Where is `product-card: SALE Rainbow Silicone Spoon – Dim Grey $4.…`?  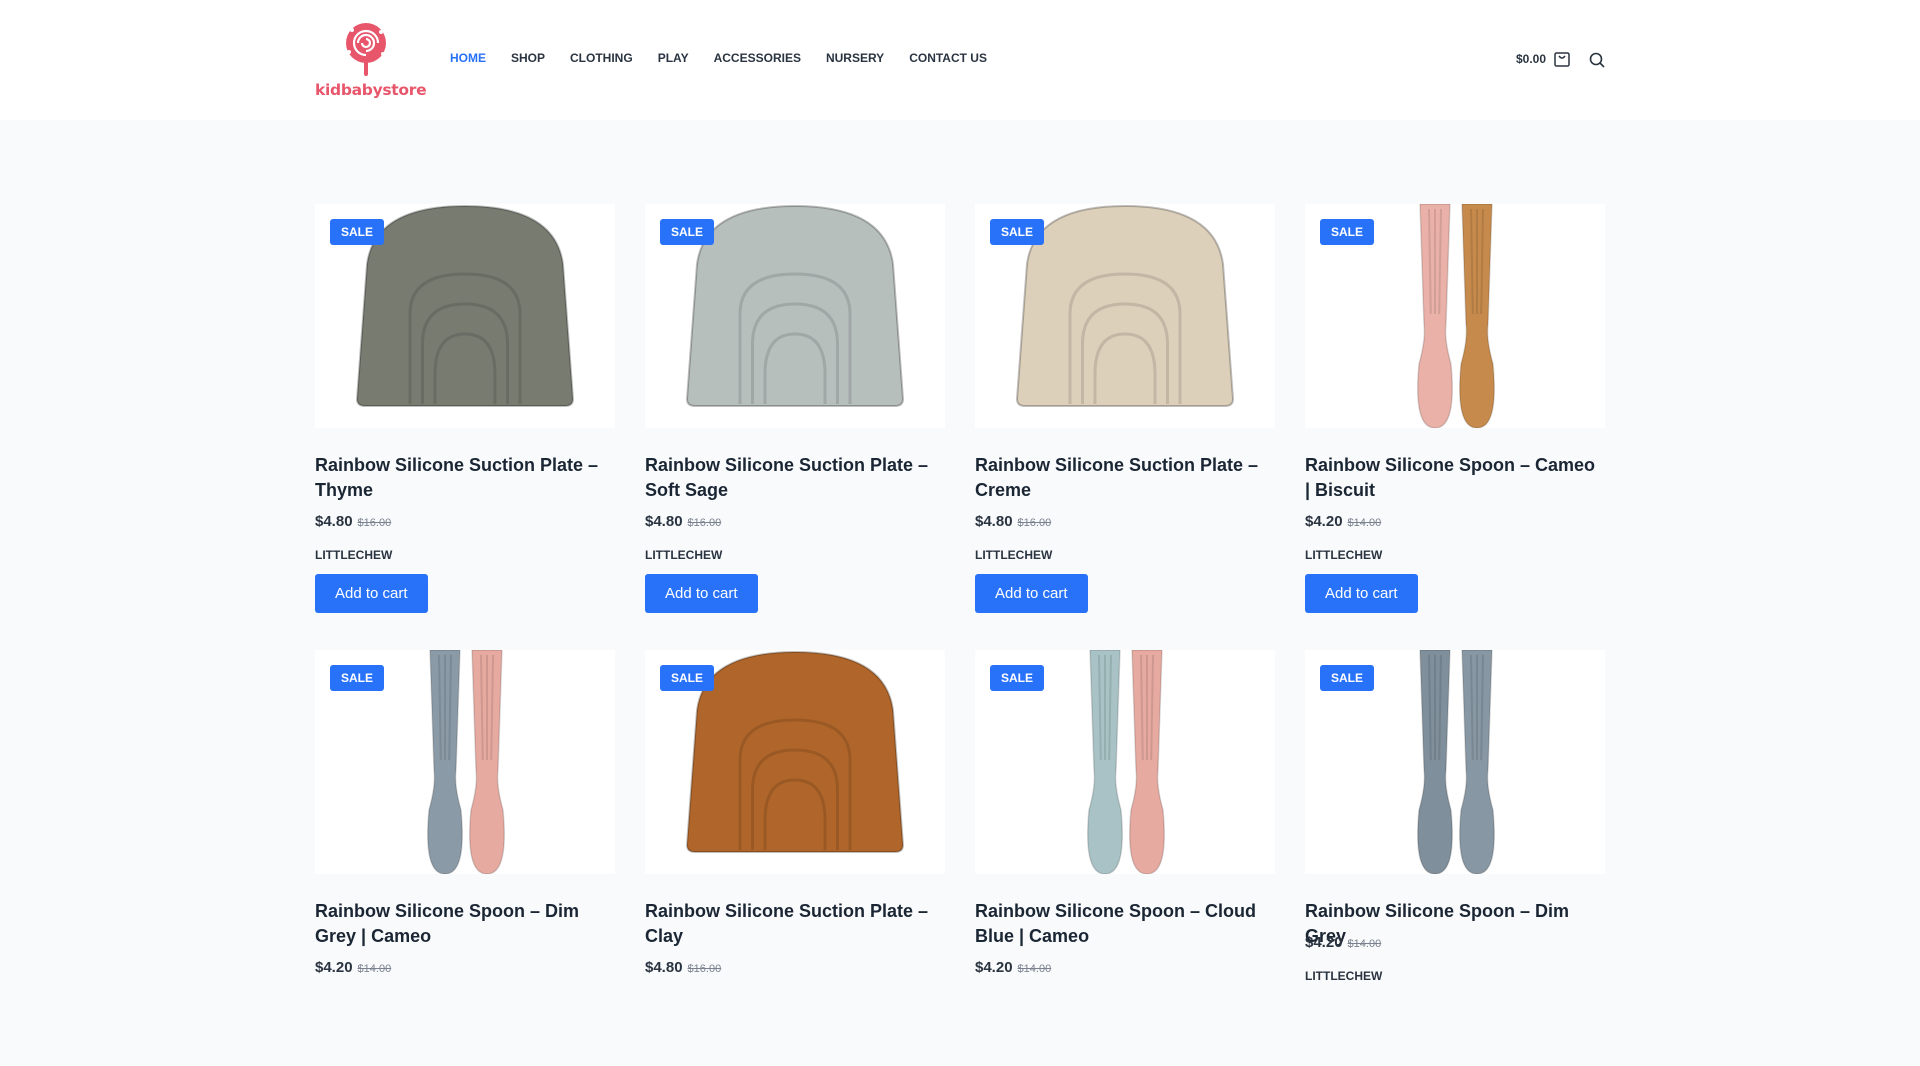
product-card: SALE Rainbow Silicone Spoon – Dim Grey $4.… is located at coordinates (1455, 858).